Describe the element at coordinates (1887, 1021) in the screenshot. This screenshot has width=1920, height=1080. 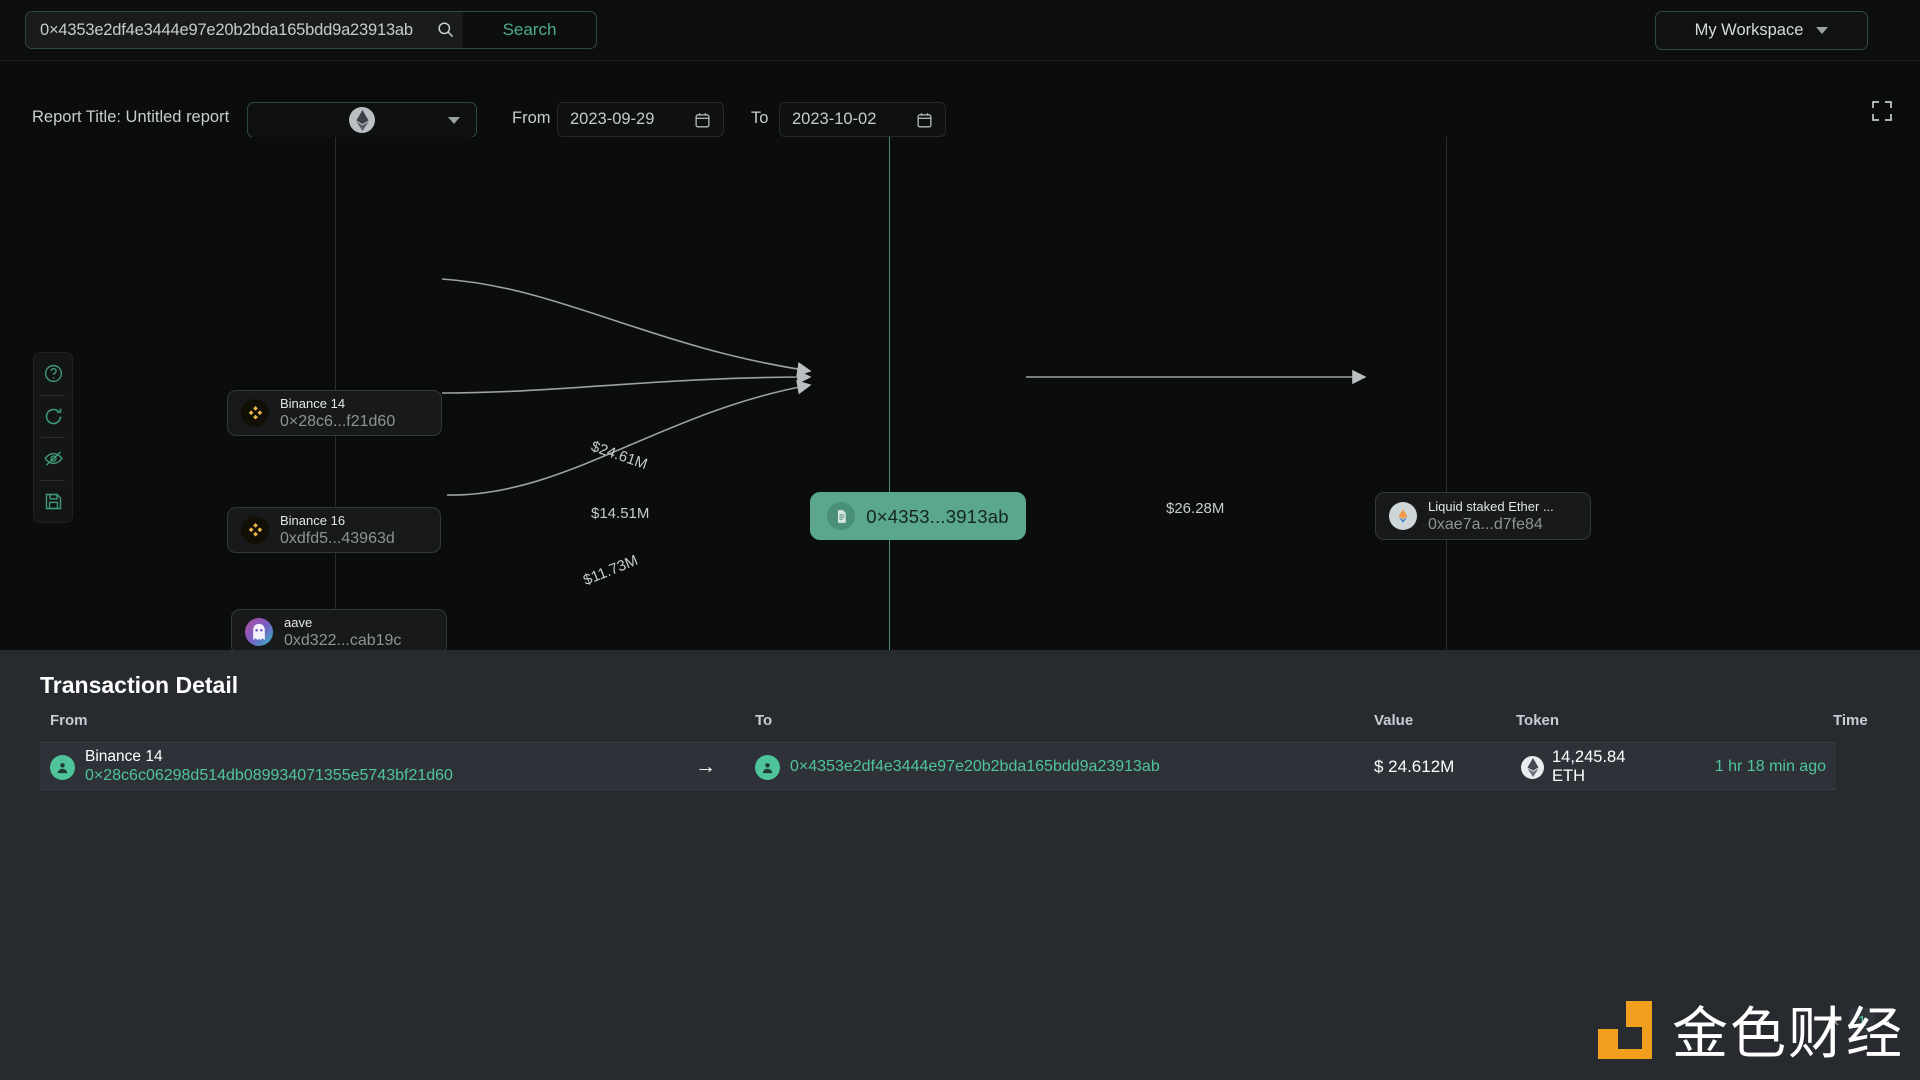
I see `chevron-right-icon: ›` at that location.